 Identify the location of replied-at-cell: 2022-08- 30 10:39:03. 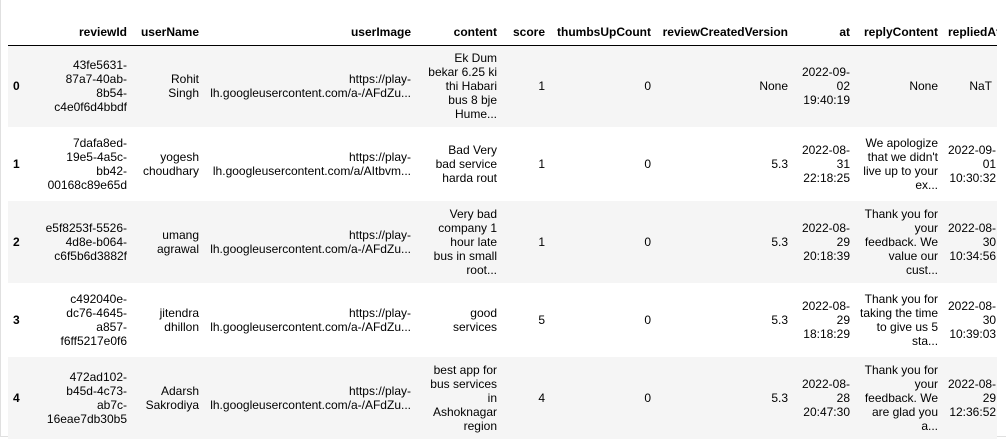
(970, 320).